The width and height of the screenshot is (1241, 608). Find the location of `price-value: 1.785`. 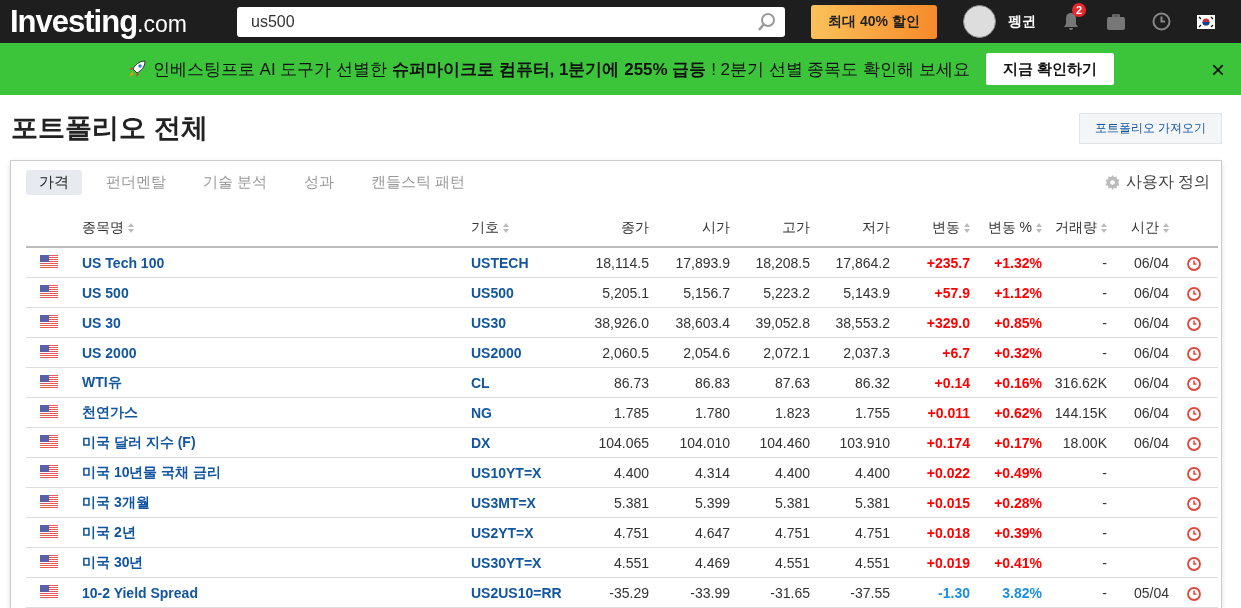

price-value: 1.785 is located at coordinates (631, 412).